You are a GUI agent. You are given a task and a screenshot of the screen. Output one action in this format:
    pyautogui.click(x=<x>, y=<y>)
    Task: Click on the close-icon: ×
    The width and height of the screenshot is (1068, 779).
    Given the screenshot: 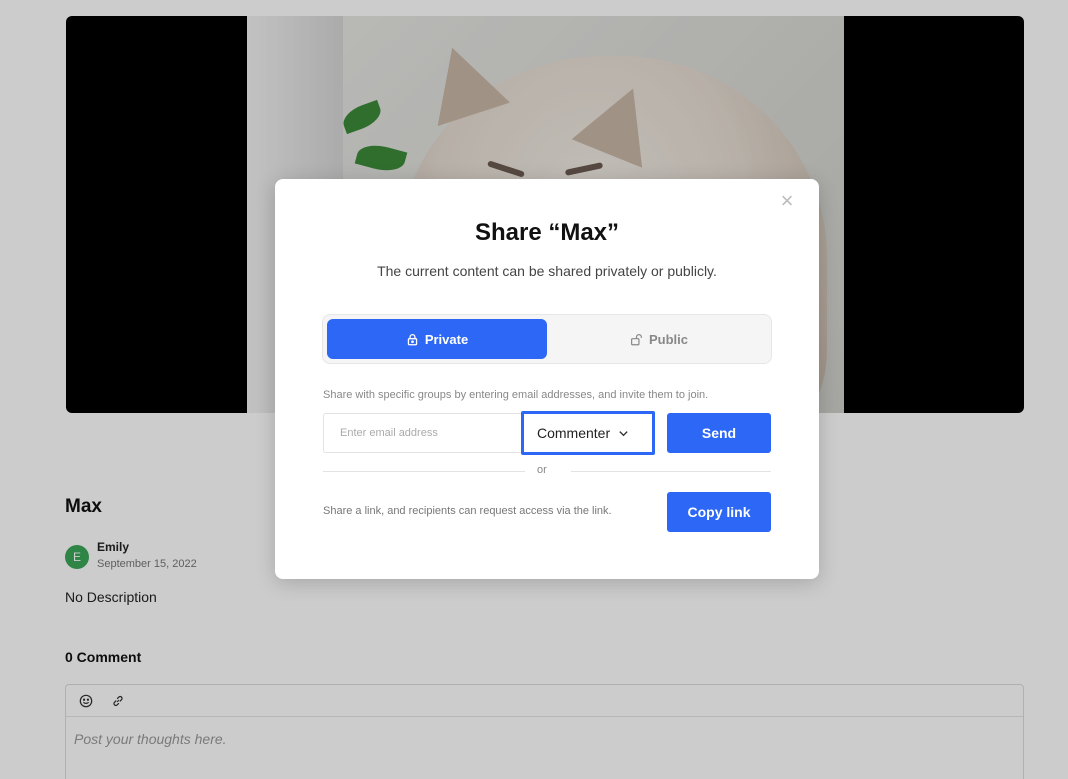 What is the action you would take?
    pyautogui.click(x=787, y=201)
    